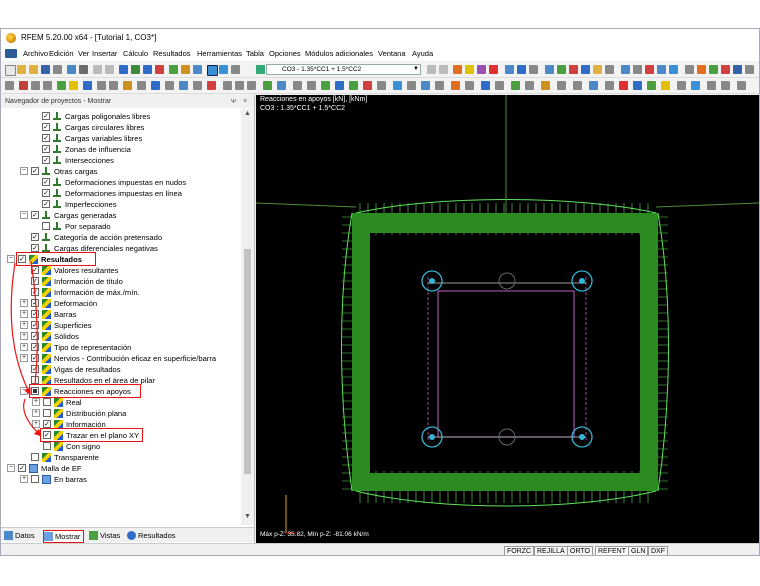 This screenshot has height=586, width=760. What do you see at coordinates (711, 85) in the screenshot?
I see `tool-a-icon` at bounding box center [711, 85].